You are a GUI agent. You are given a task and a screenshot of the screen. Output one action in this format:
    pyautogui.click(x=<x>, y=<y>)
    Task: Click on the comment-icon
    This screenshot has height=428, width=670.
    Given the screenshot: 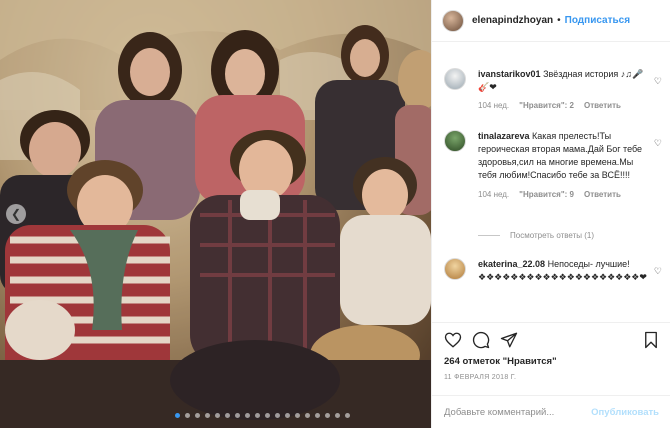 What is the action you would take?
    pyautogui.click(x=481, y=342)
    